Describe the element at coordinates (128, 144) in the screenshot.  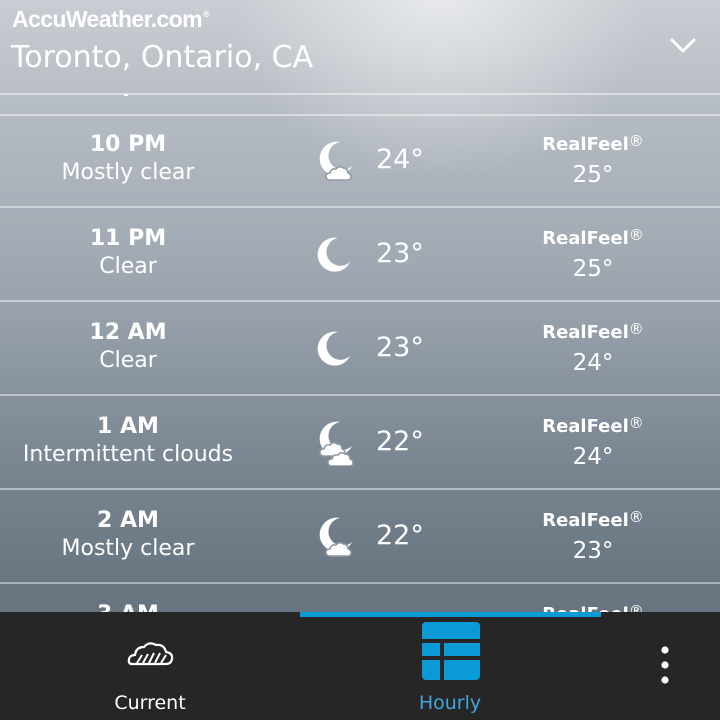
I see `hour-time: 10 PM` at that location.